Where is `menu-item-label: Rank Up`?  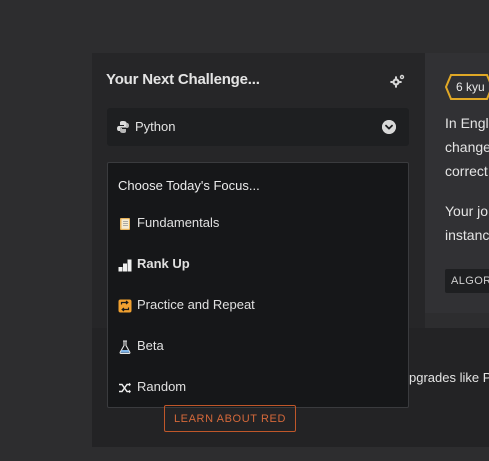
menu-item-label: Rank Up is located at coordinates (163, 263).